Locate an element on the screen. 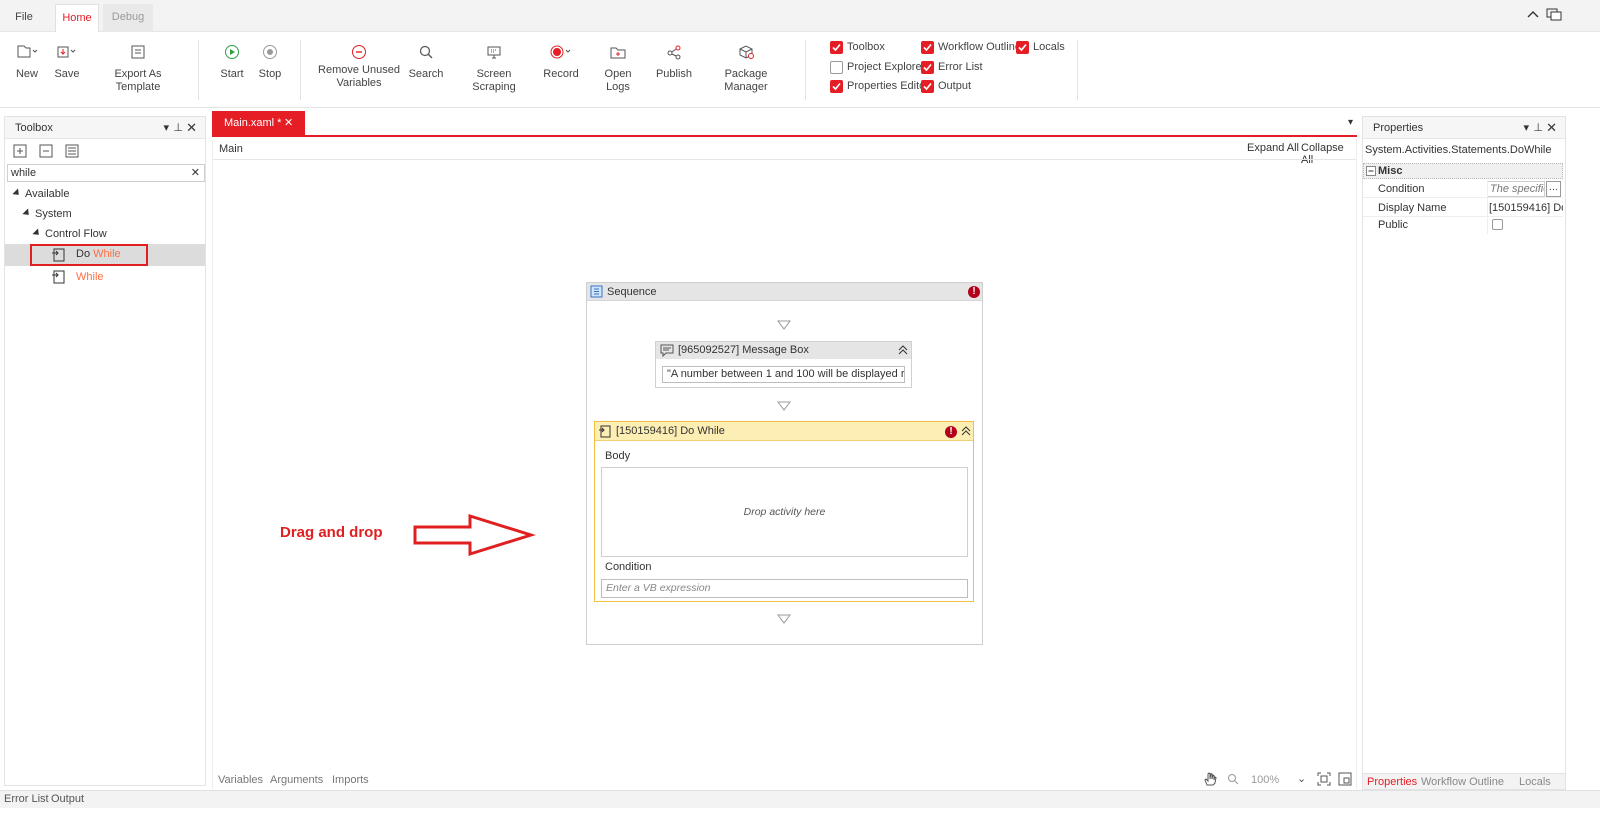 This screenshot has width=1600, height=826. expand-all-link: Expand All is located at coordinates (1273, 148).